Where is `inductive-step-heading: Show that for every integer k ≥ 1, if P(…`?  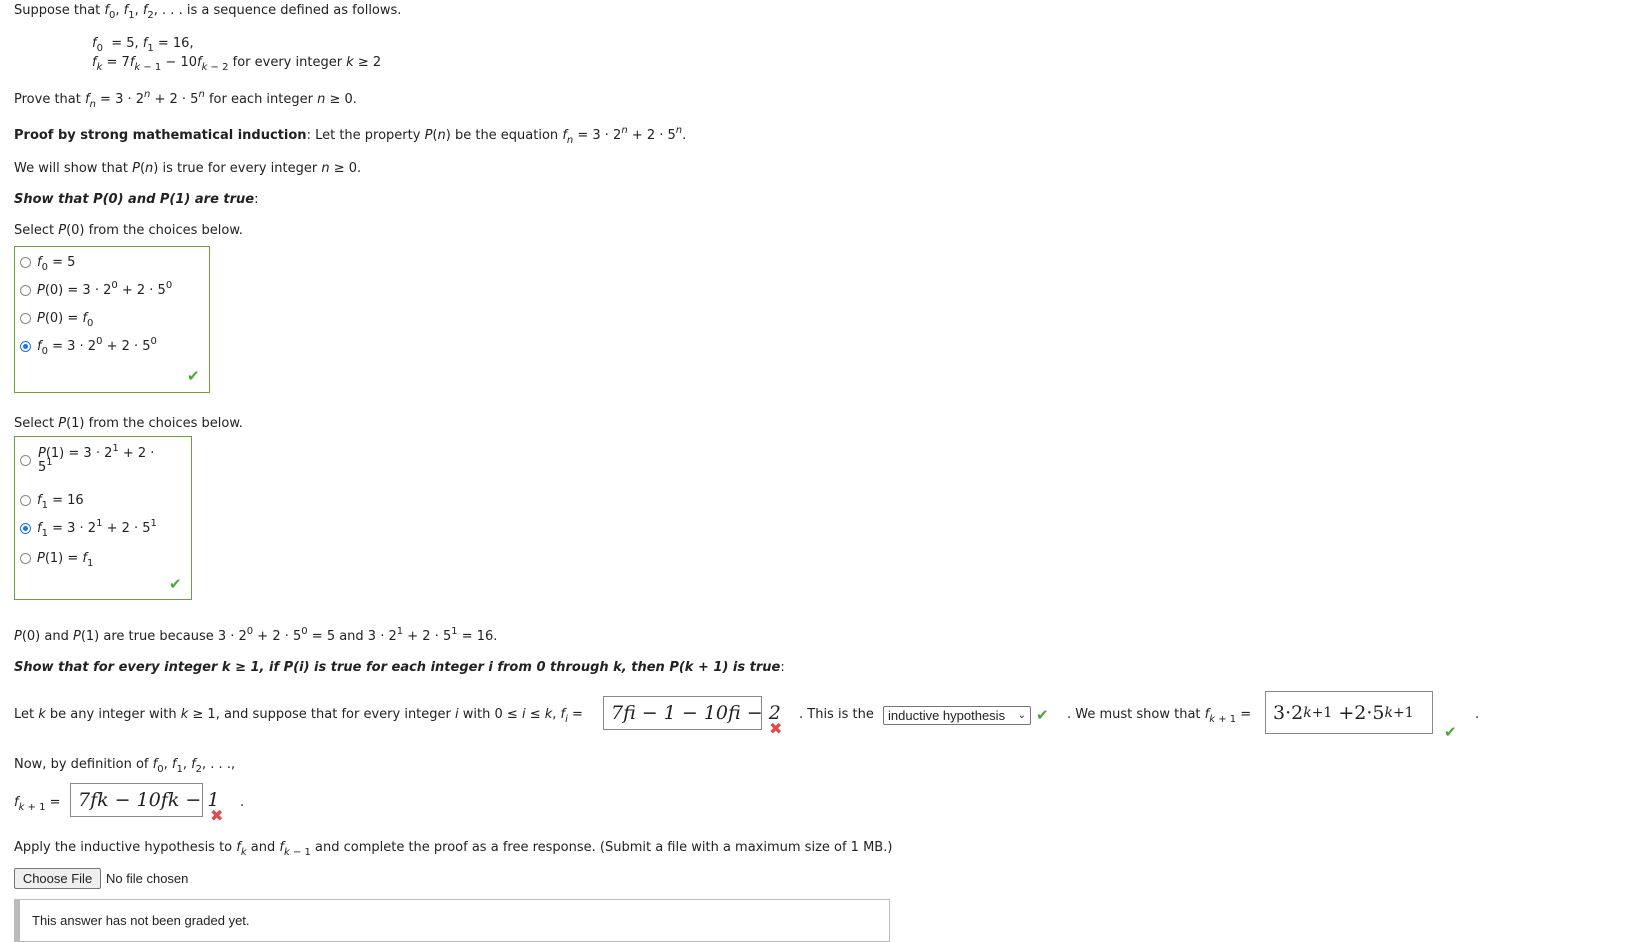
inductive-step-heading: Show that for every integer k ≥ 1, if P(… is located at coordinates (399, 667).